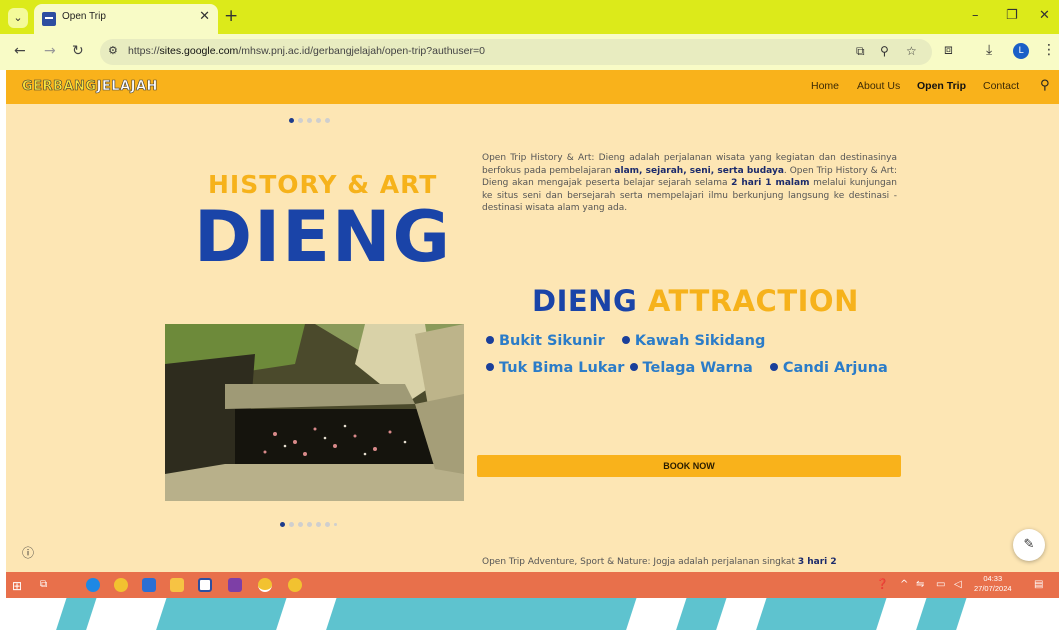 The height and width of the screenshot is (630, 1059). Describe the element at coordinates (314, 412) in the screenshot. I see `dieng-site-photo` at that location.